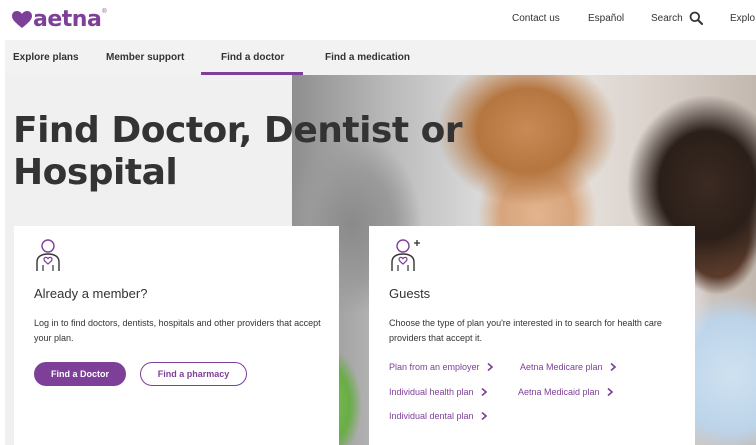 Image resolution: width=756 pixels, height=445 pixels. I want to click on aetna-medicaid-plan-link: Aetna Medicaid plan, so click(565, 392).